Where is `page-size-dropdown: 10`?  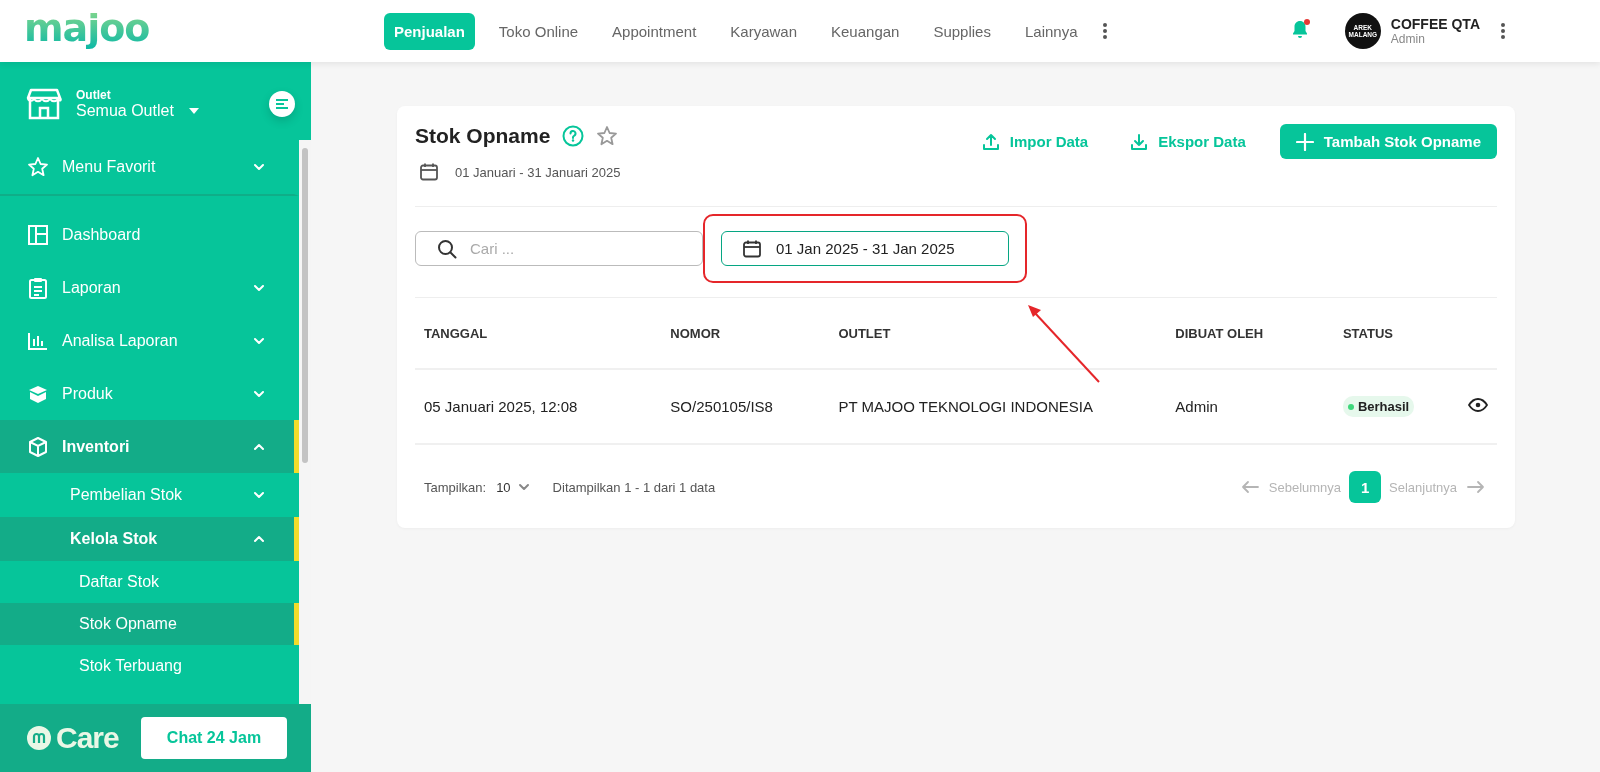
page-size-dropdown: 10 is located at coordinates (513, 487).